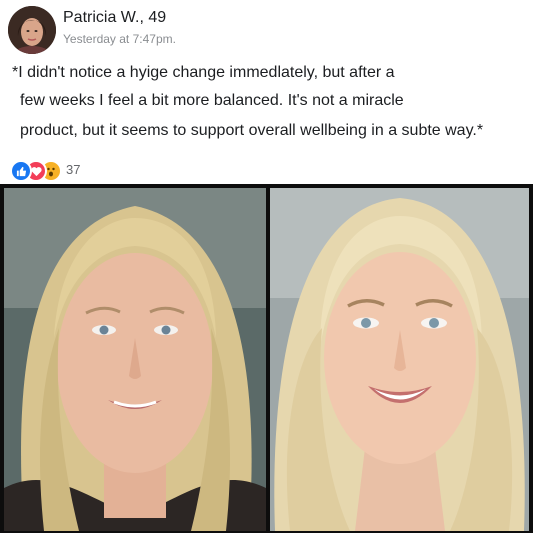 The image size is (533, 533). I want to click on reaction-count: 37, so click(73, 169).